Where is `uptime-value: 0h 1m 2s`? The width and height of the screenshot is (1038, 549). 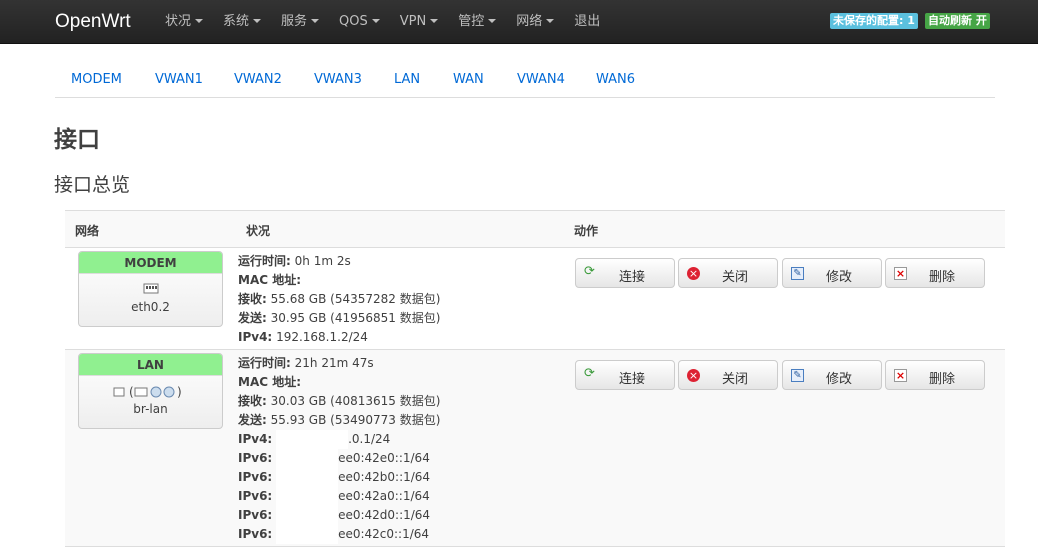
uptime-value: 0h 1m 2s is located at coordinates (322, 261).